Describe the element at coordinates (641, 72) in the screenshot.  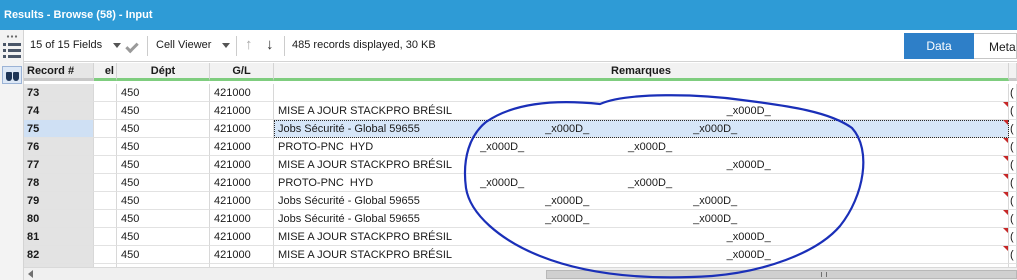
I see `column-header-remarques: Remarques` at that location.